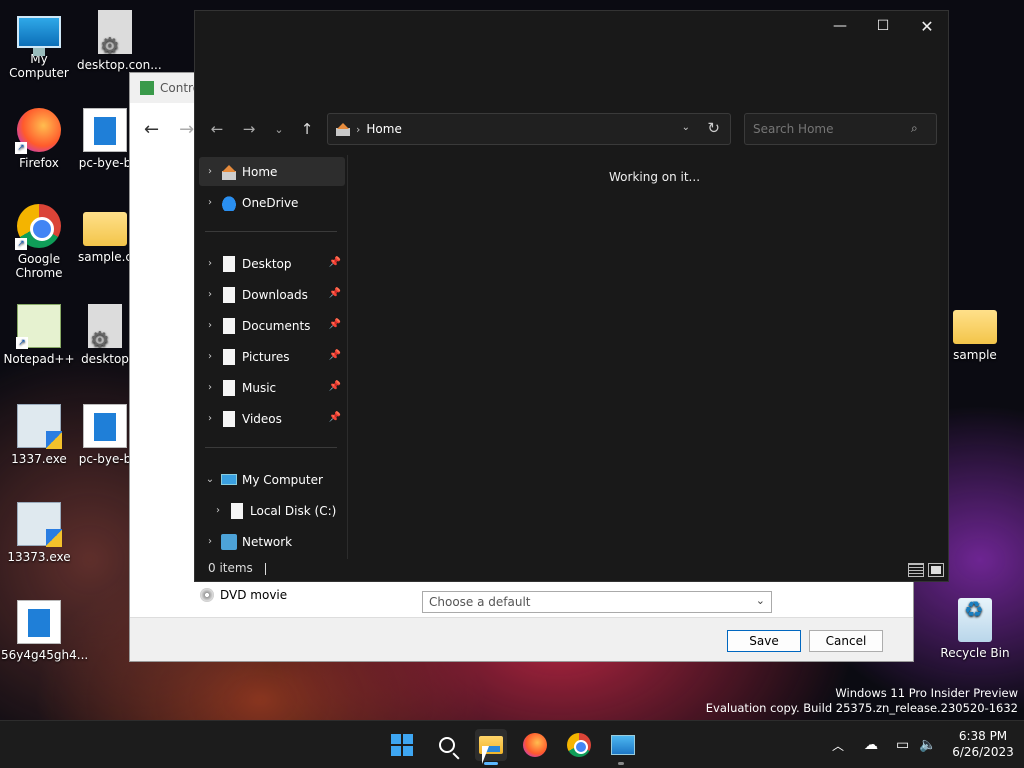  What do you see at coordinates (491, 745) in the screenshot?
I see `taskbar-file-explorer` at bounding box center [491, 745].